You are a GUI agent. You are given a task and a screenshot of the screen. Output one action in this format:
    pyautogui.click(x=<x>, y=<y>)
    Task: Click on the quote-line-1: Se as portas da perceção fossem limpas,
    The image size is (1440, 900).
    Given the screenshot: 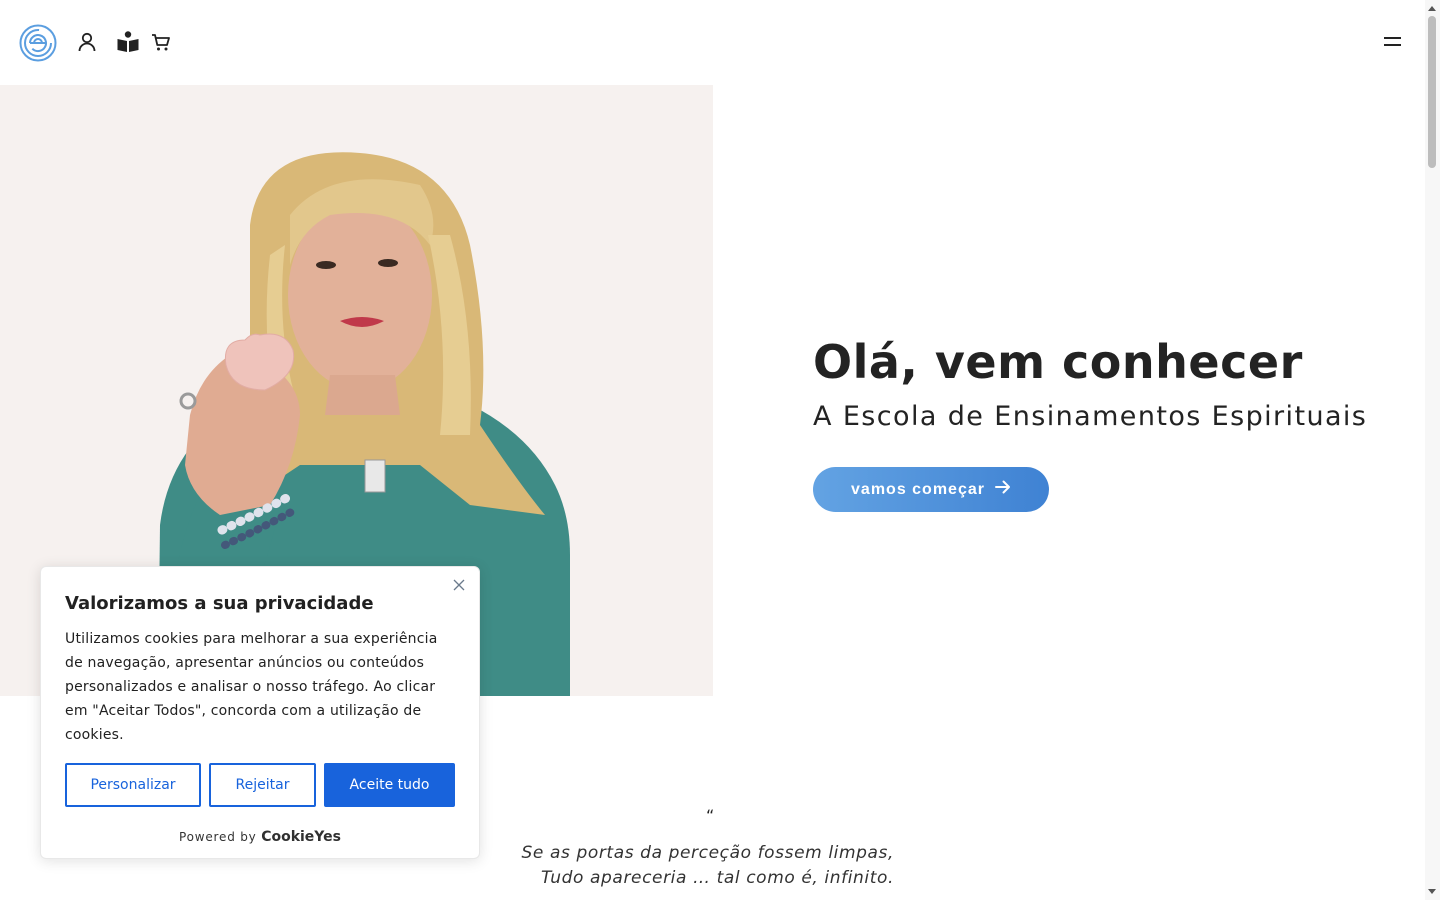 What is the action you would take?
    pyautogui.click(x=707, y=853)
    